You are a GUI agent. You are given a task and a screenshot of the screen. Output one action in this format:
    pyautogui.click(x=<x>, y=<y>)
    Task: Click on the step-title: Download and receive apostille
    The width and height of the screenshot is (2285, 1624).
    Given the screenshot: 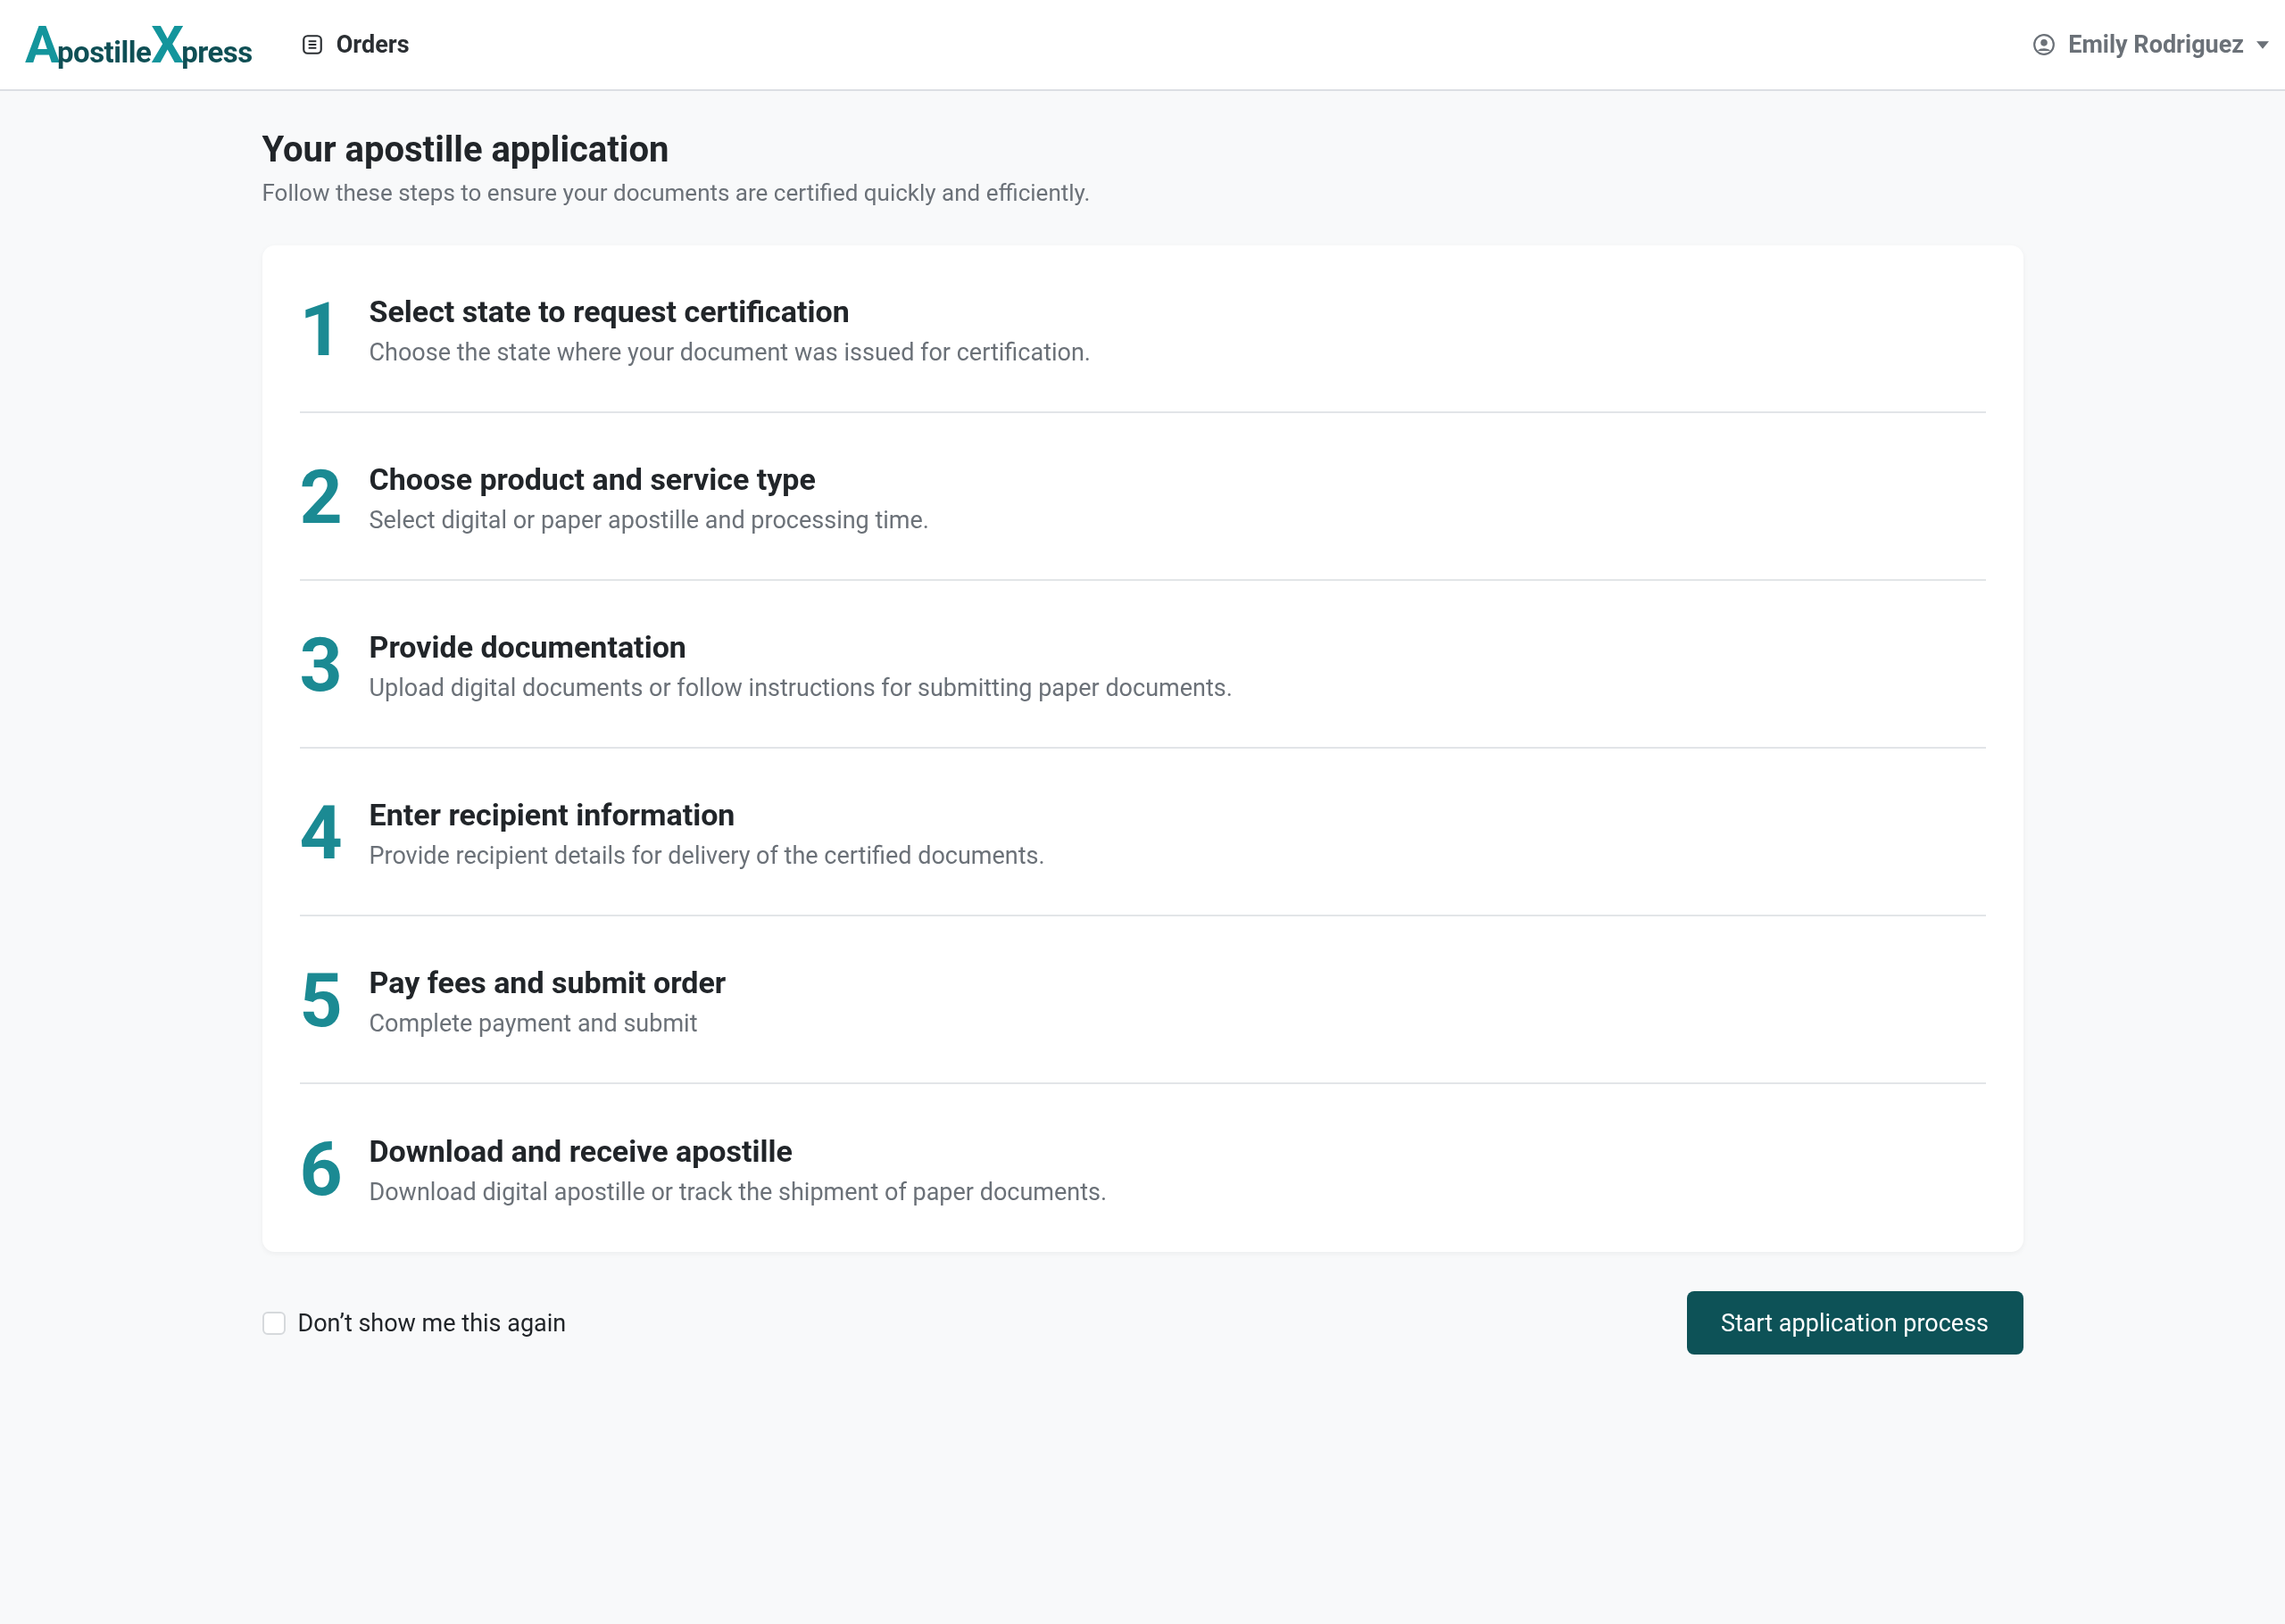 What is the action you would take?
    pyautogui.click(x=581, y=1151)
    